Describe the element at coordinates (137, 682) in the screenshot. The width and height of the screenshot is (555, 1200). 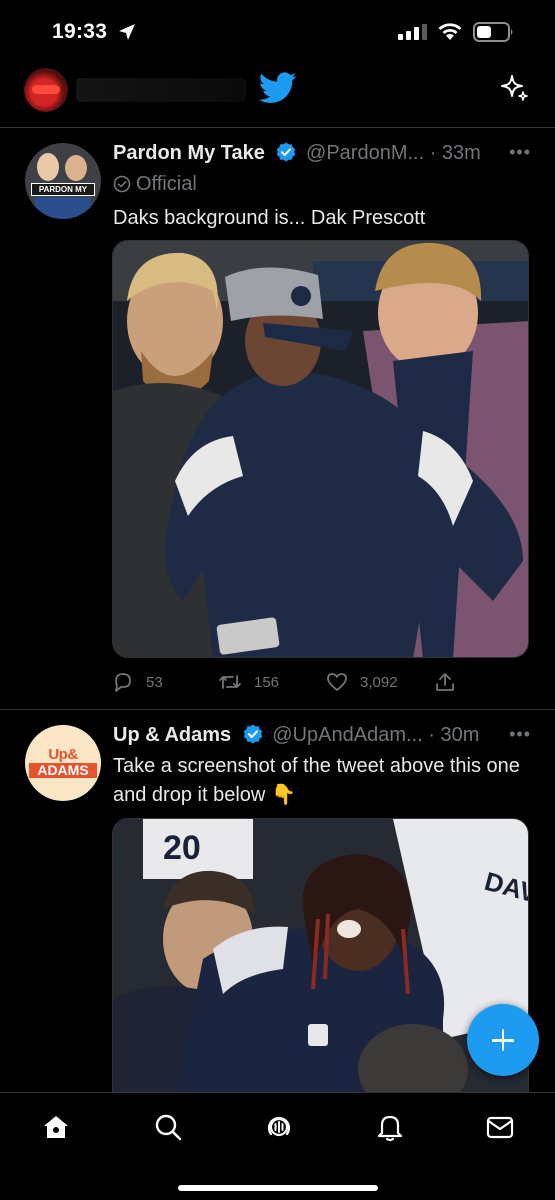
I see `reply-button: 53` at that location.